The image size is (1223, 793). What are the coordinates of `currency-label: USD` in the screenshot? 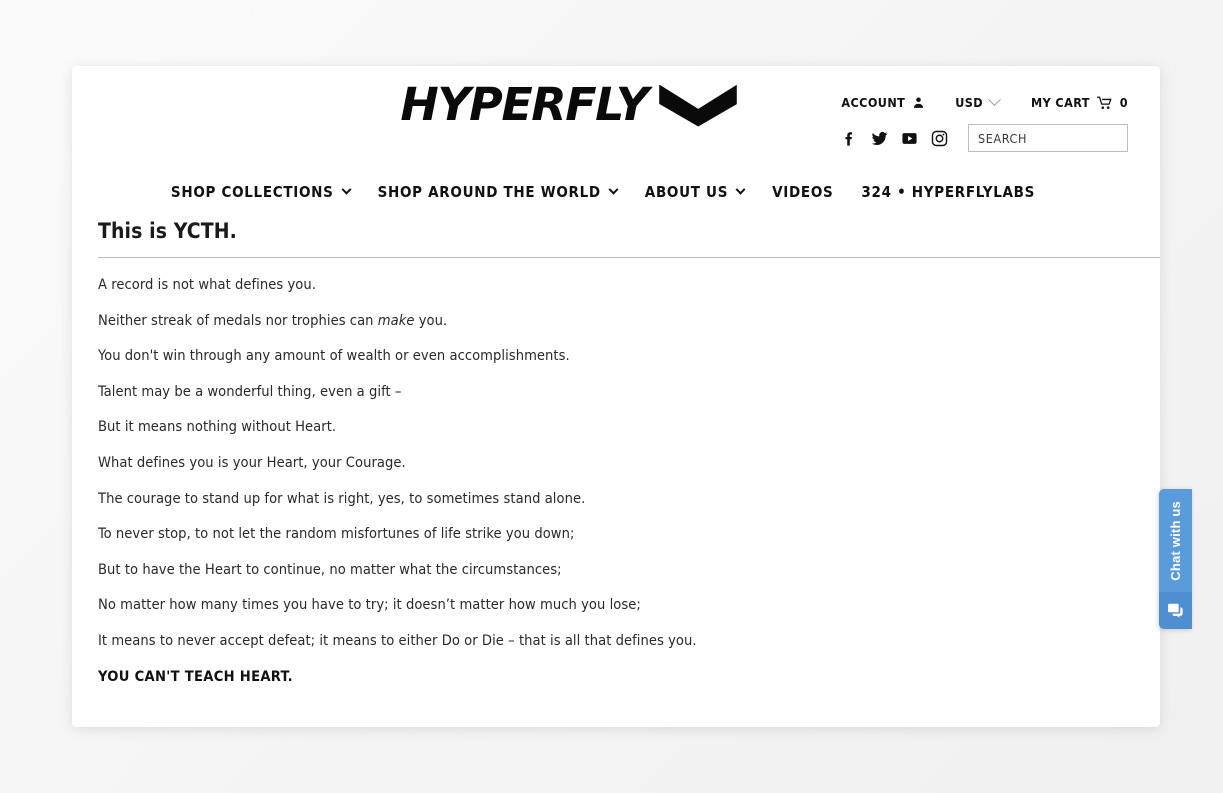 It's located at (969, 102).